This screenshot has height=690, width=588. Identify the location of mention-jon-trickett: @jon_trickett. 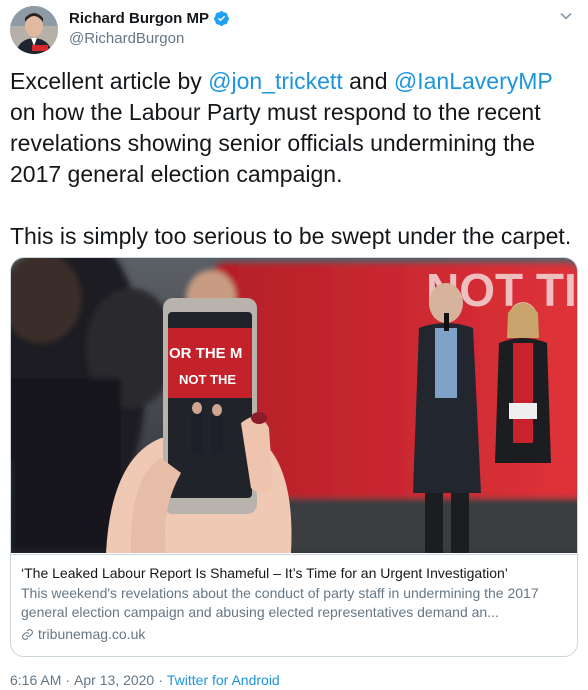
(275, 81).